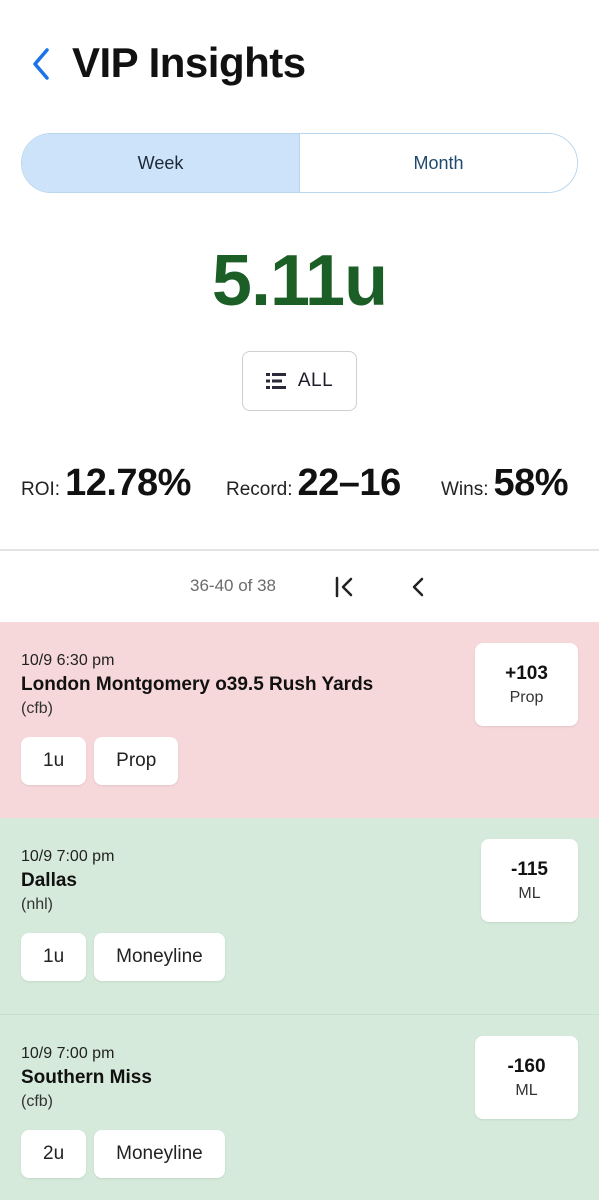 The image size is (599, 1200). What do you see at coordinates (37, 904) in the screenshot?
I see `pick-league: (nhl)` at bounding box center [37, 904].